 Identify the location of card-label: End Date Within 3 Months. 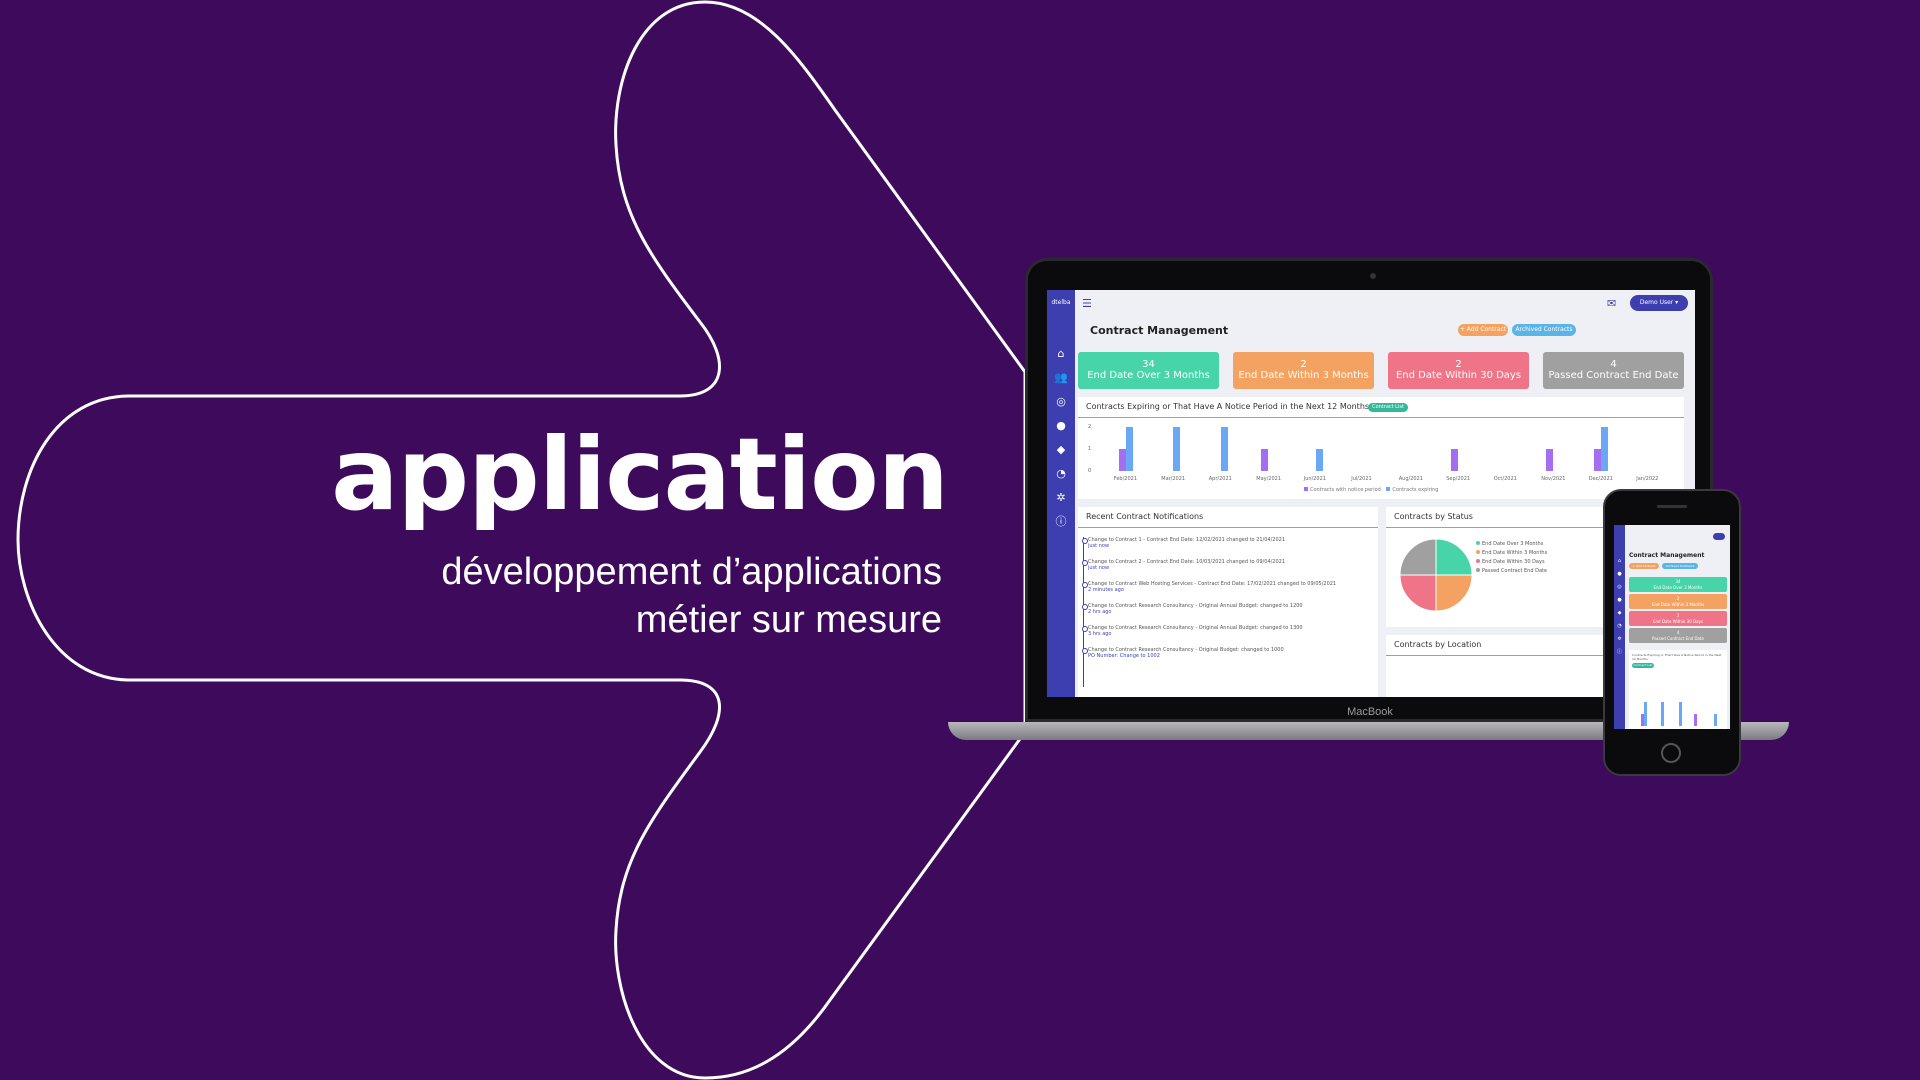
(1678, 604).